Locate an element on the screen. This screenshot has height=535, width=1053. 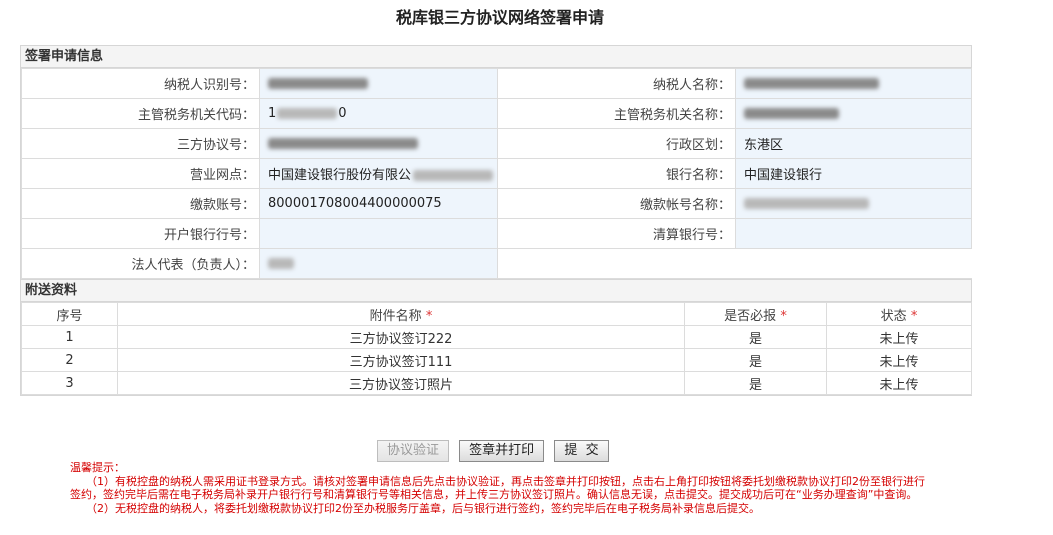
redacted-taxpayer-id is located at coordinates (318, 83).